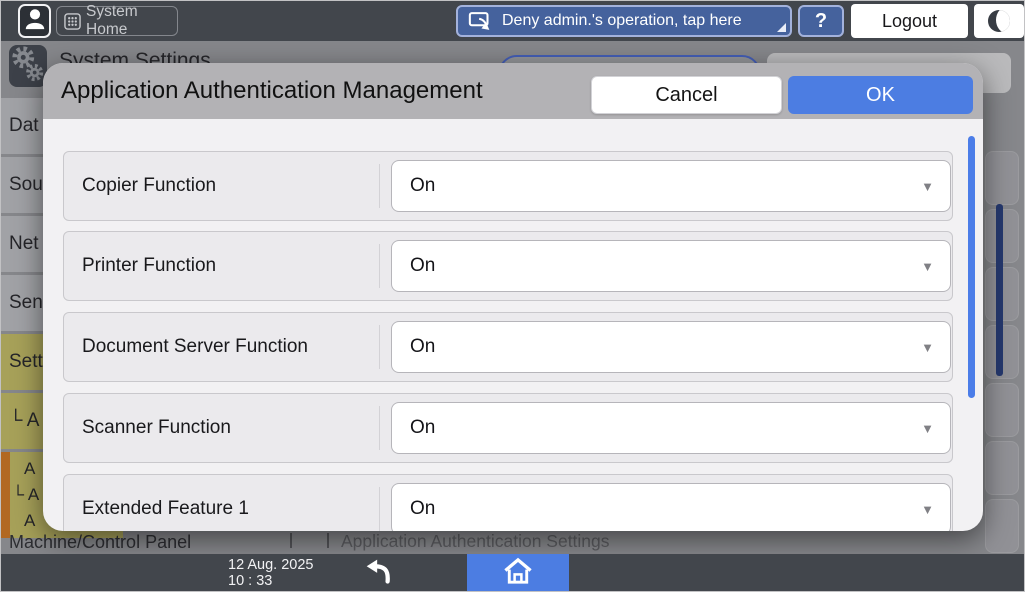 The image size is (1025, 592). I want to click on user-button, so click(34, 21).